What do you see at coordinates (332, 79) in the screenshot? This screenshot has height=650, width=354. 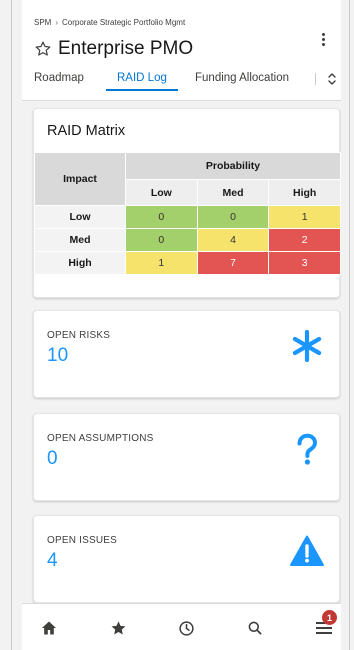 I see `tab-scroll-chevron-icon` at bounding box center [332, 79].